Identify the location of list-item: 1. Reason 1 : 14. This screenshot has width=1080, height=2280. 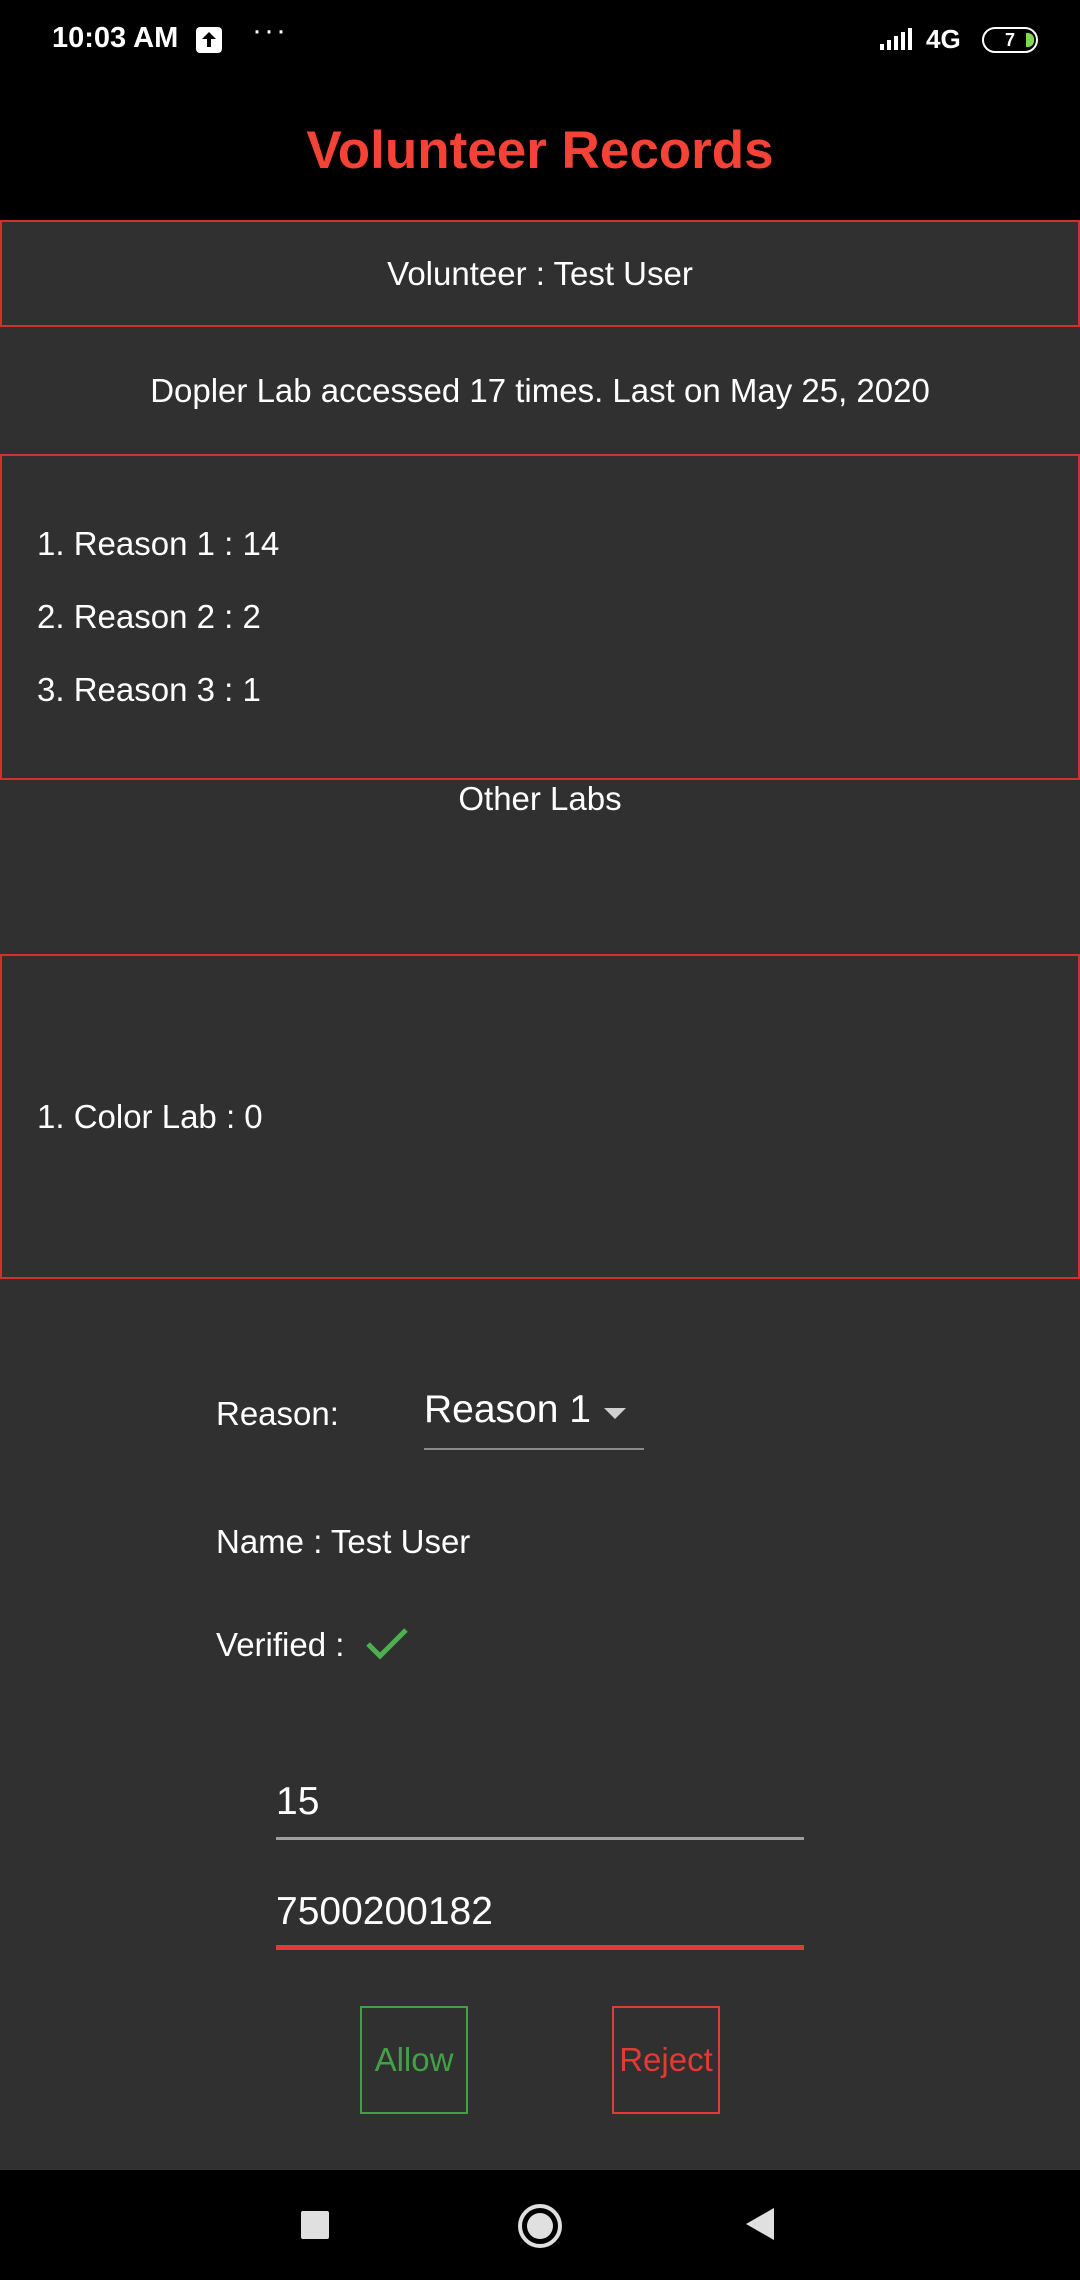
(158, 543).